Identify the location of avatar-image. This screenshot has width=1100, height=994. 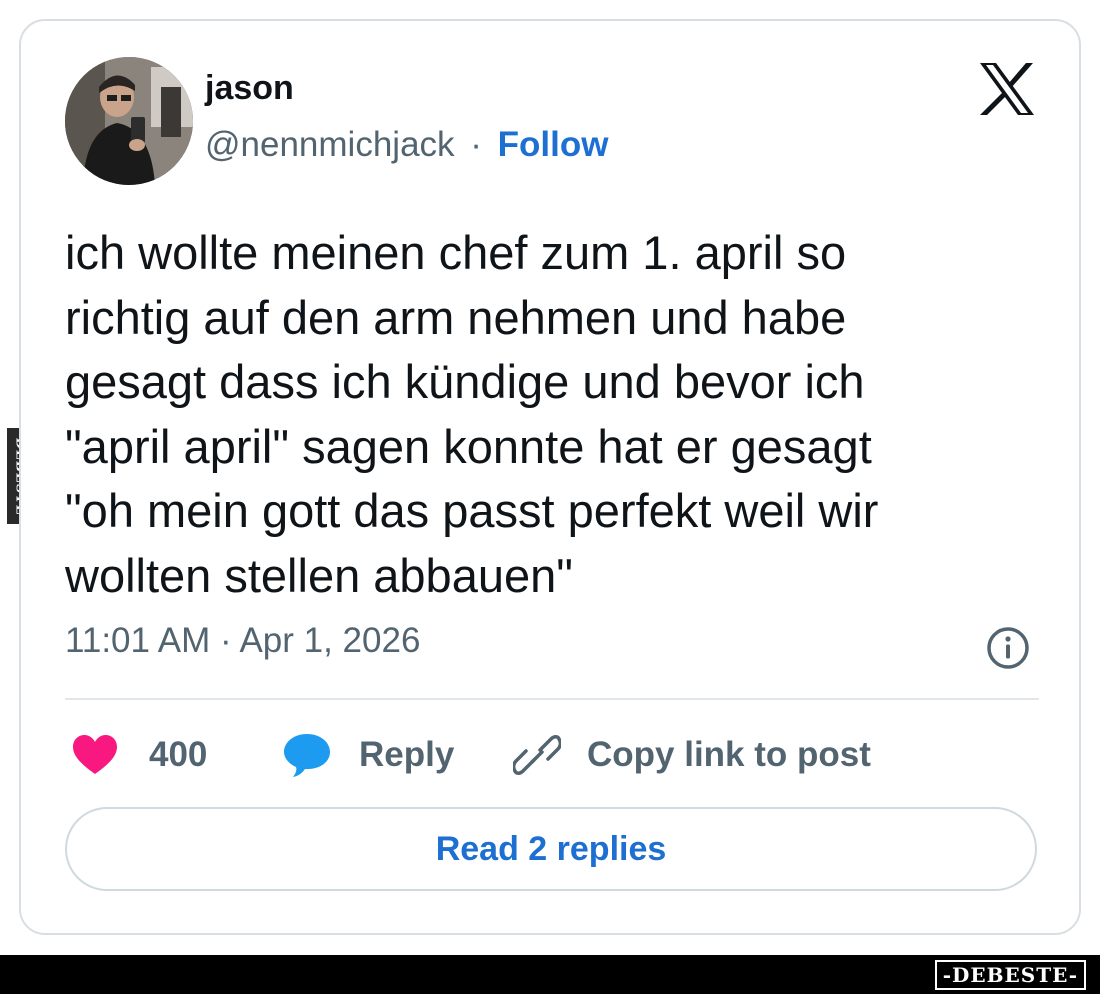
(129, 121).